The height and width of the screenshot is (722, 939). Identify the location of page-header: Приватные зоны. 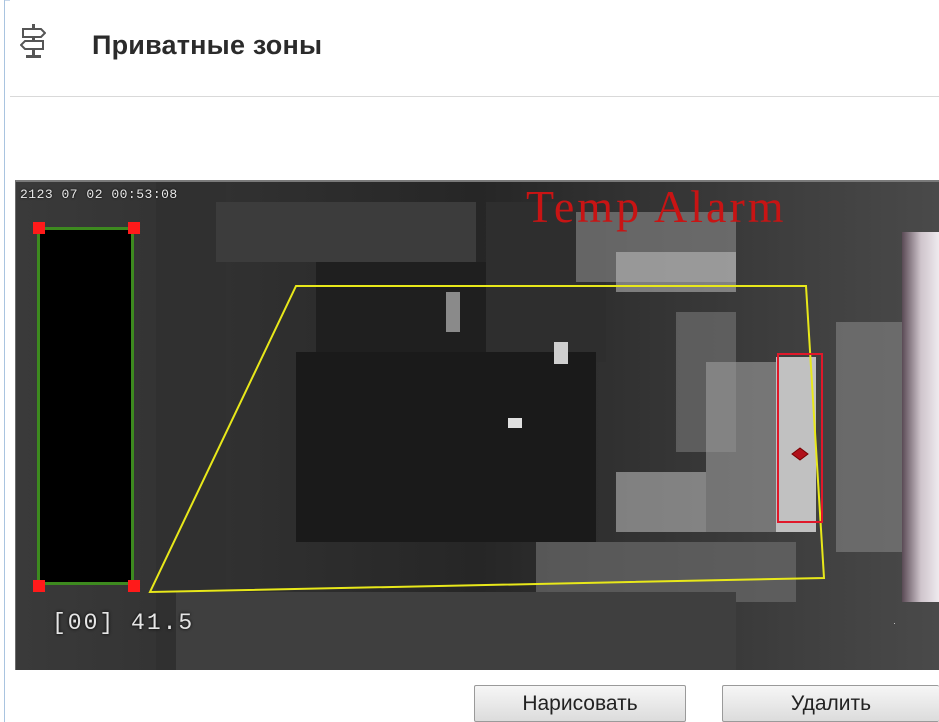
(474, 48).